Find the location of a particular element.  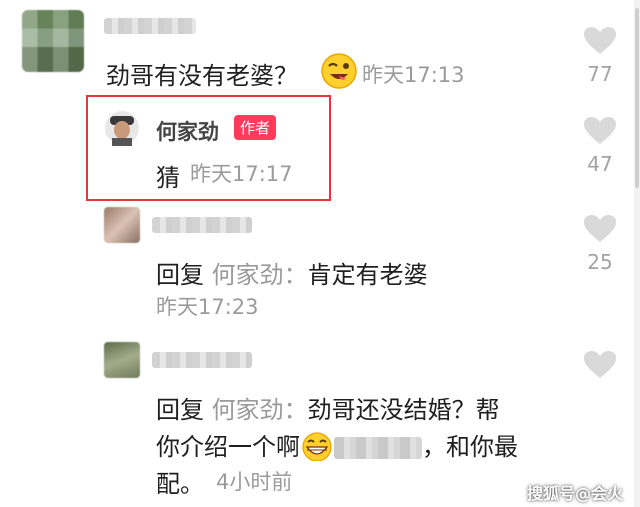

commenter-name-blurred is located at coordinates (150, 26).